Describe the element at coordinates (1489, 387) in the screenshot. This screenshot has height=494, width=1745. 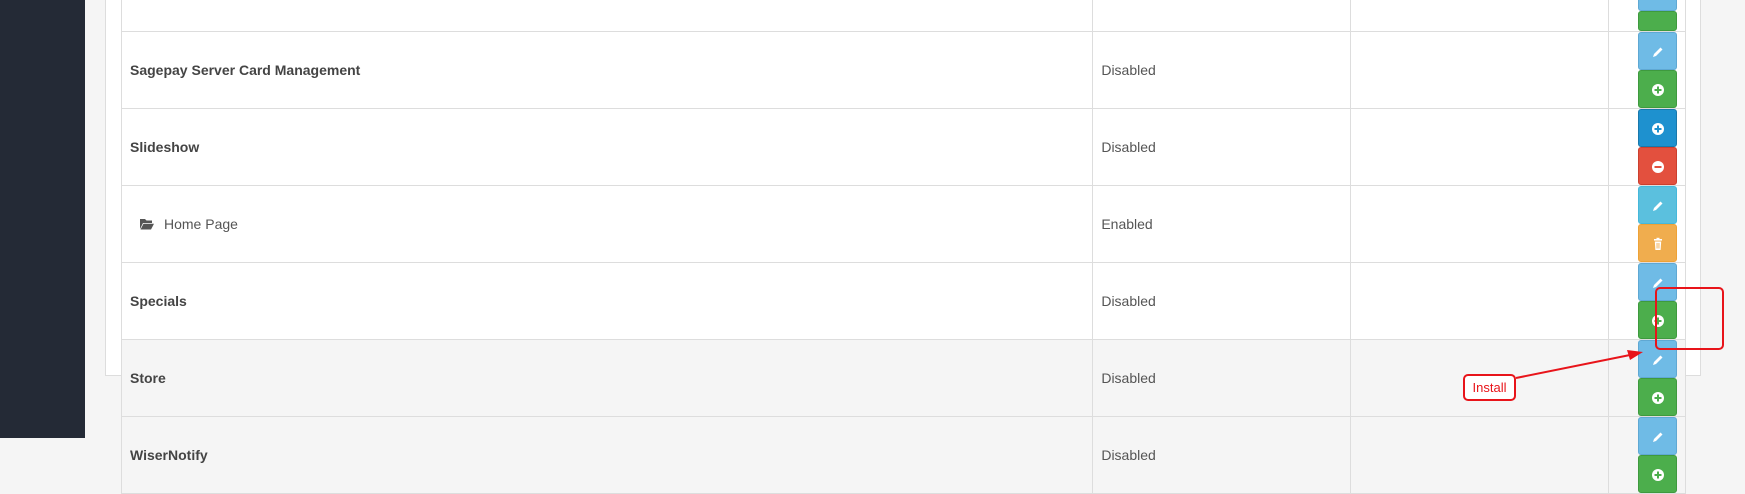
I see `annotation-label: Install` at that location.